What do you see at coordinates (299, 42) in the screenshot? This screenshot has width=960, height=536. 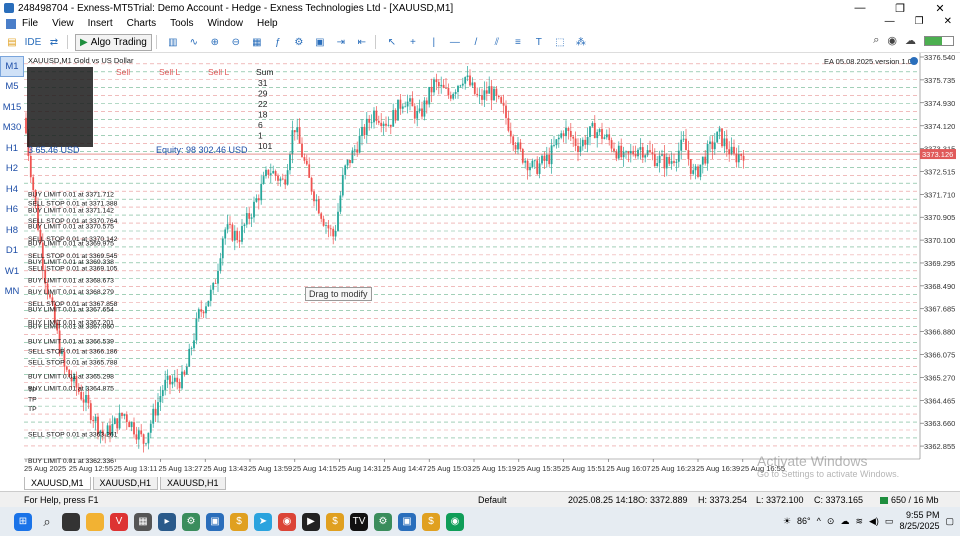 I see `templates-icon: ⚙` at bounding box center [299, 42].